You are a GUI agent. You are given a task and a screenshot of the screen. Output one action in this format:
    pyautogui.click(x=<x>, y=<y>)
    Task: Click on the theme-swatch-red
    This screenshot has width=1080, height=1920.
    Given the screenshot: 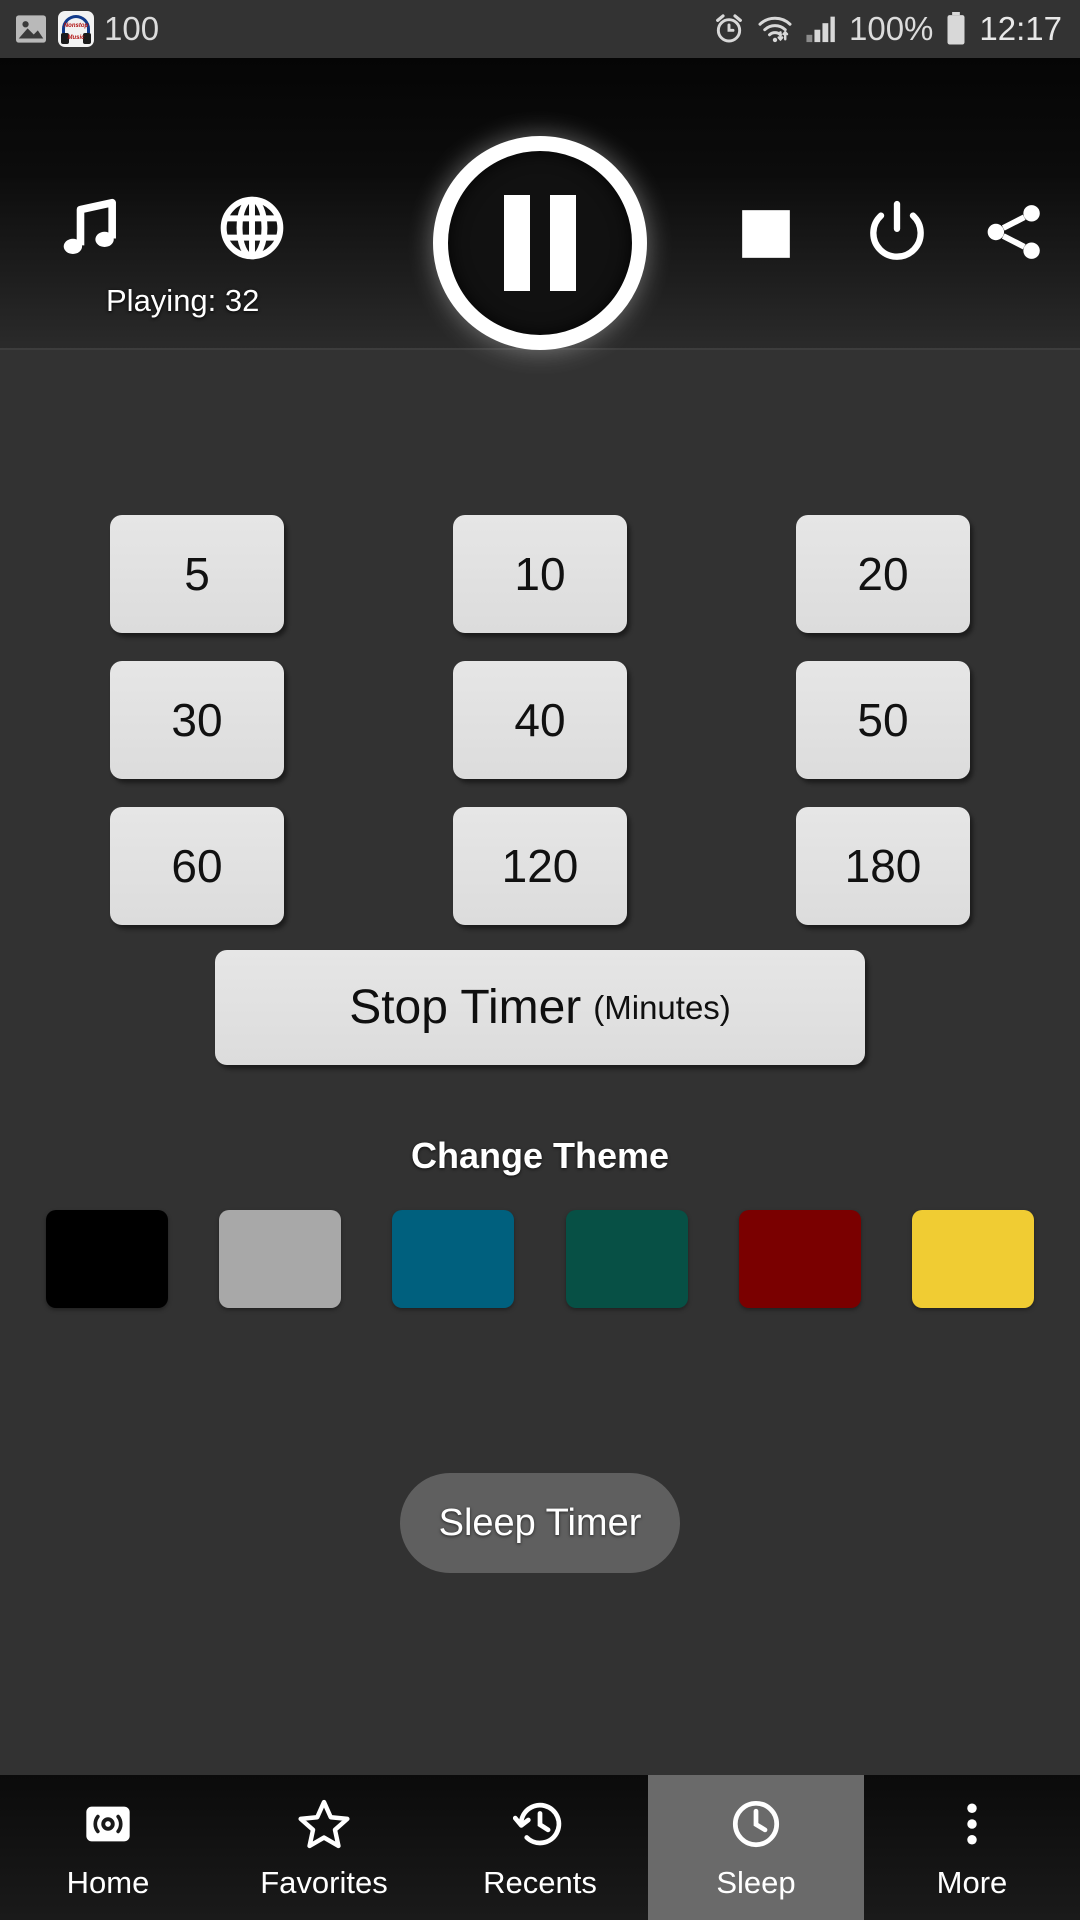 What is the action you would take?
    pyautogui.click(x=799, y=1259)
    